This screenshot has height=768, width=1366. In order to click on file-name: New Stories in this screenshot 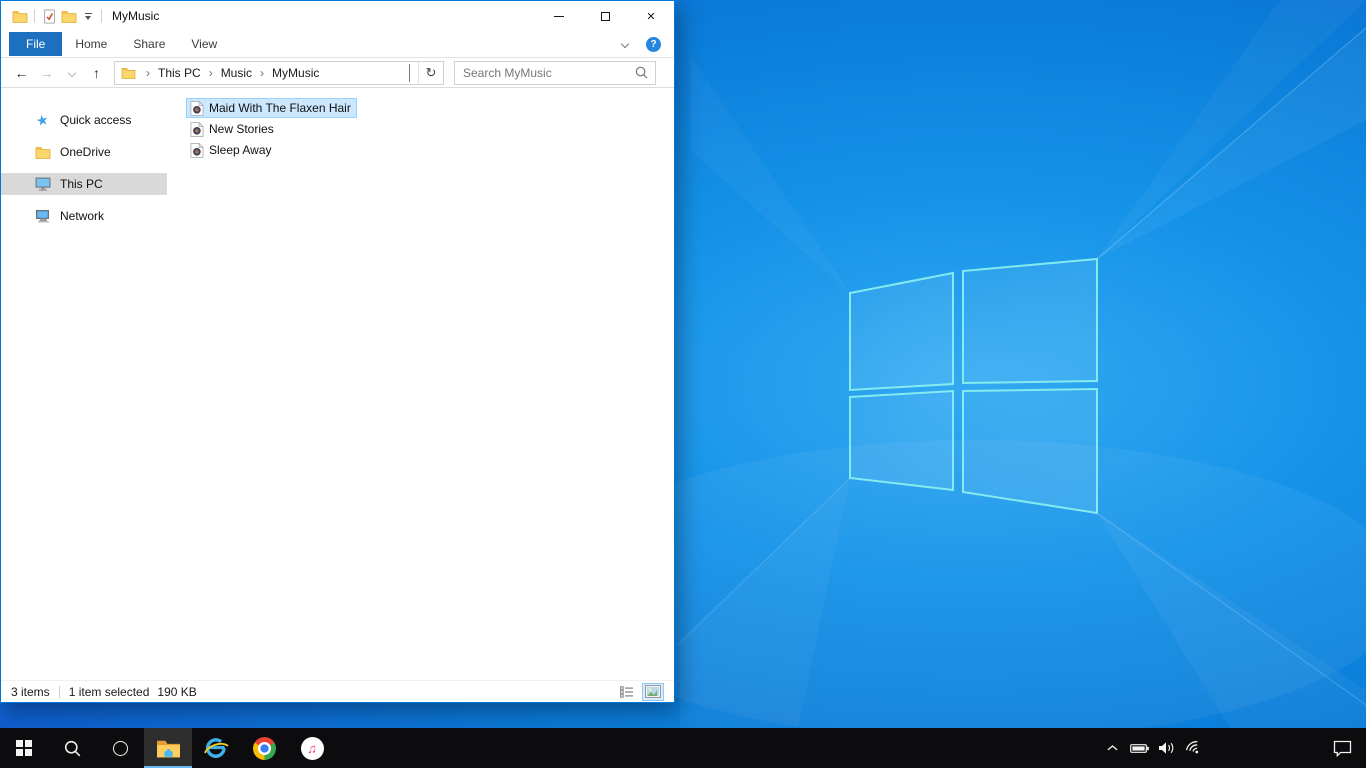, I will do `click(241, 129)`.